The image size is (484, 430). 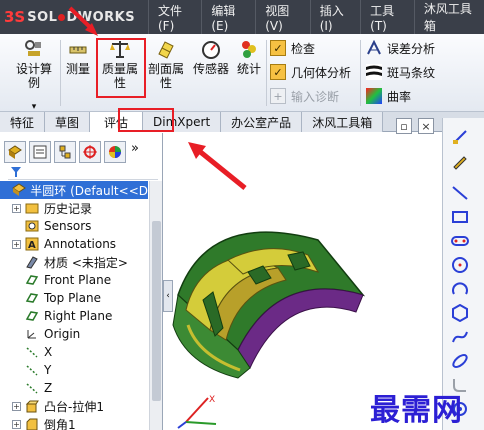 What do you see at coordinates (74, 190) in the screenshot?
I see `tree-item-root-part: 半圆环 (Default<<D` at bounding box center [74, 190].